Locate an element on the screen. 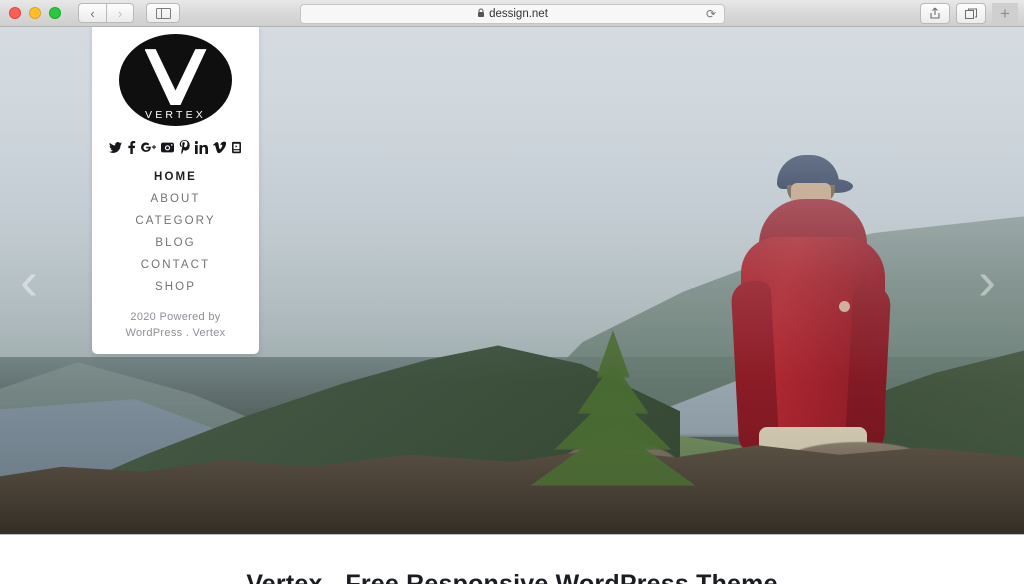 Image resolution: width=1024 pixels, height=584 pixels. credit-line-two: WordPress . Vertex is located at coordinates (175, 333).